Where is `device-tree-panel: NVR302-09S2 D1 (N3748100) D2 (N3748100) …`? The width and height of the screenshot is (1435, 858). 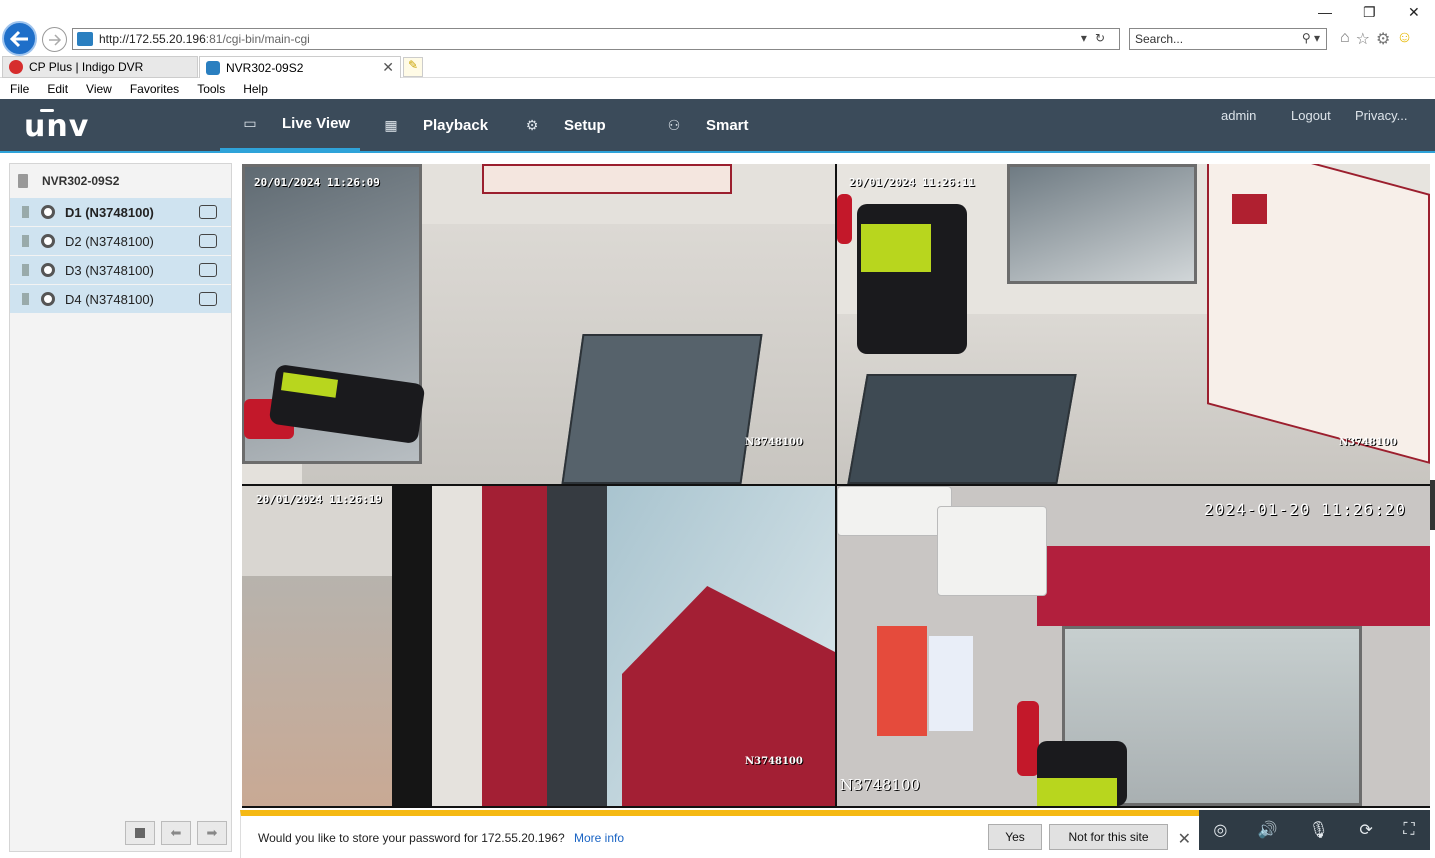 device-tree-panel: NVR302-09S2 D1 (N3748100) D2 (N3748100) … is located at coordinates (120, 507).